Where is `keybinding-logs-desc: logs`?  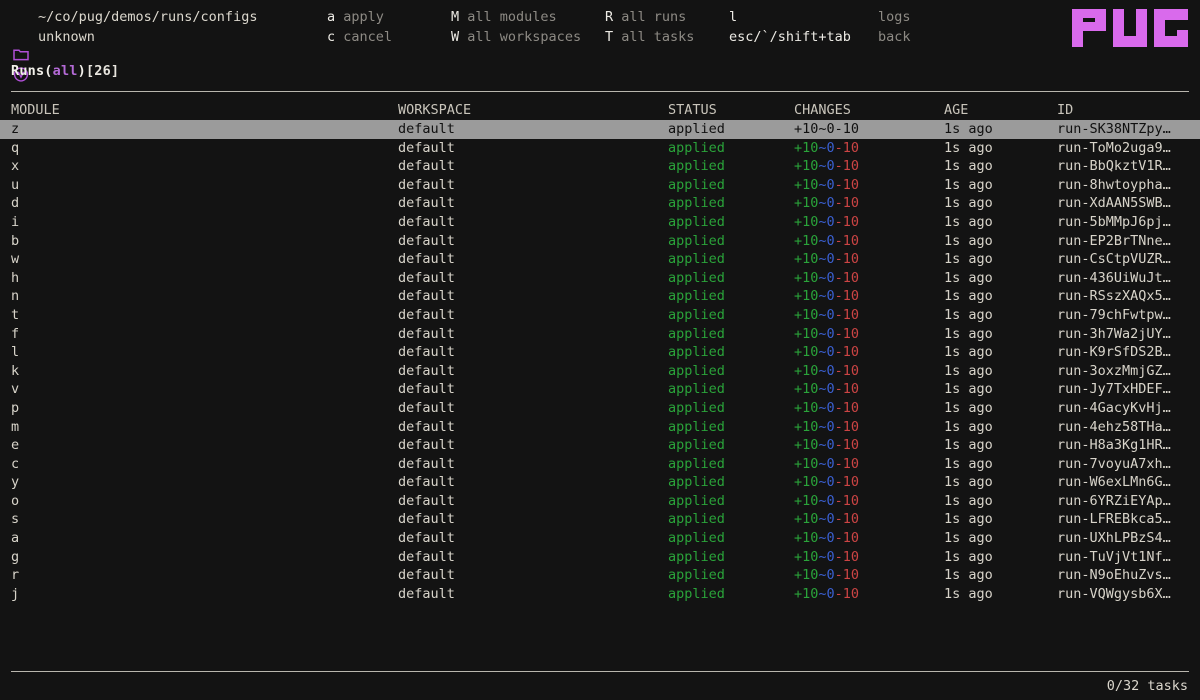
keybinding-logs-desc: logs is located at coordinates (894, 17).